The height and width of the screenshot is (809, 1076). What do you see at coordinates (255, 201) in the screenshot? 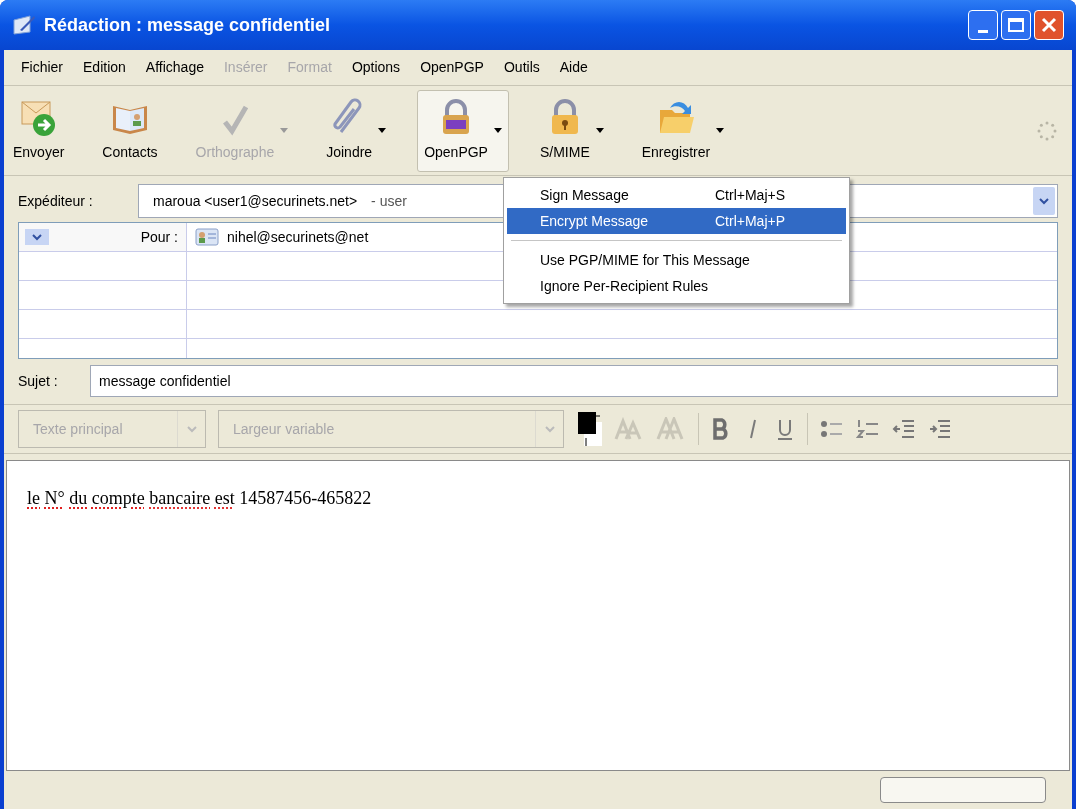
I see `sender-address: maroua <user1@securinets.net>` at bounding box center [255, 201].